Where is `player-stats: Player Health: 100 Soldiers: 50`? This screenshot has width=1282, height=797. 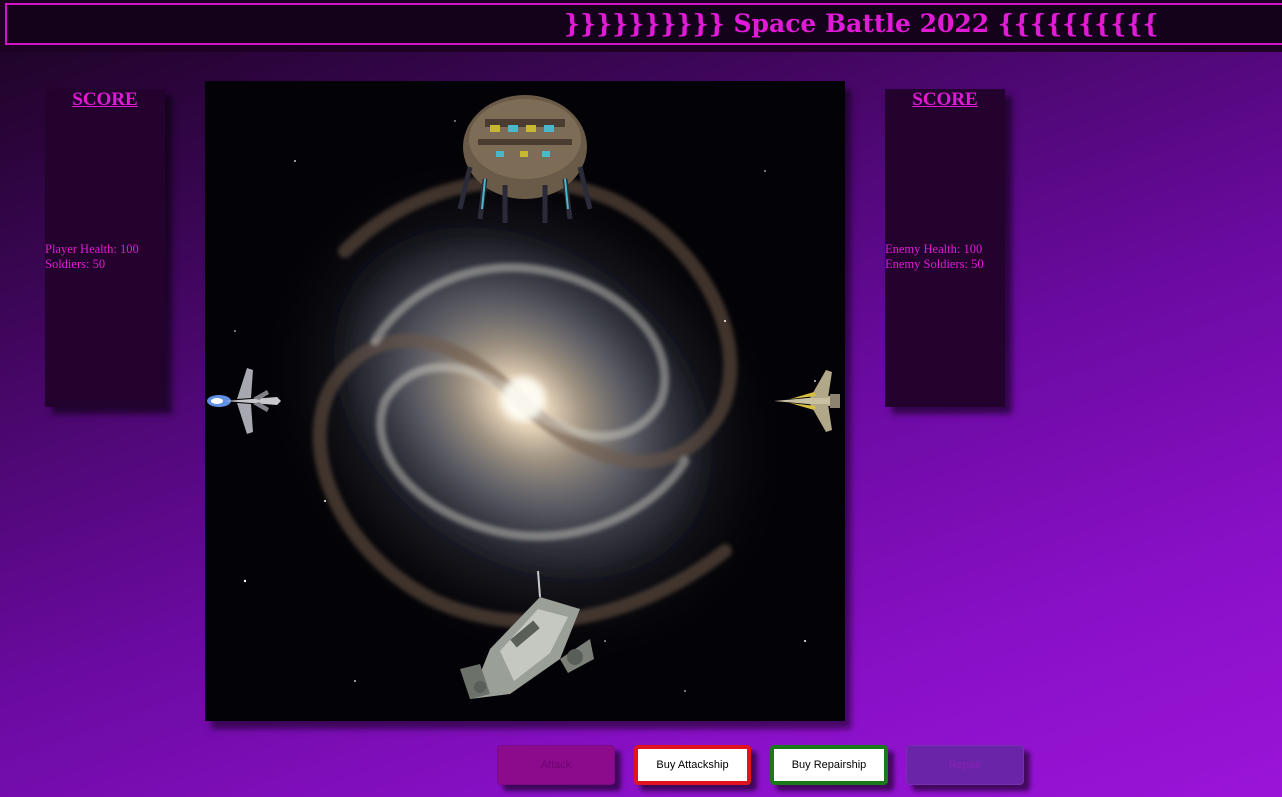
player-stats: Player Health: 100 Soldiers: 50 is located at coordinates (92, 257).